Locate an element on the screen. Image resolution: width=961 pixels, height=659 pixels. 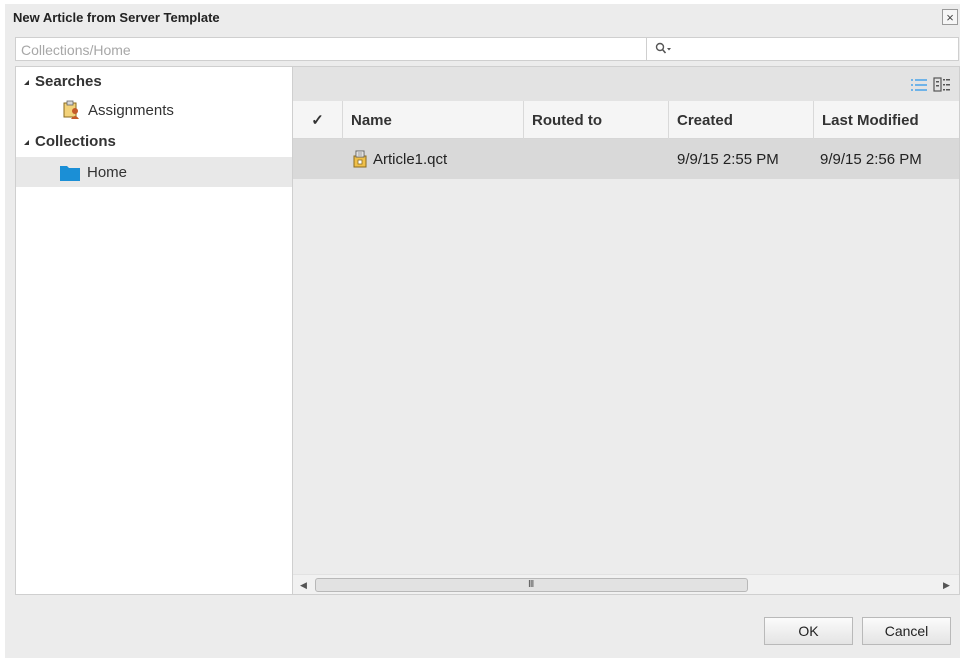
home-item-content: Home is located at coordinates (93, 172).